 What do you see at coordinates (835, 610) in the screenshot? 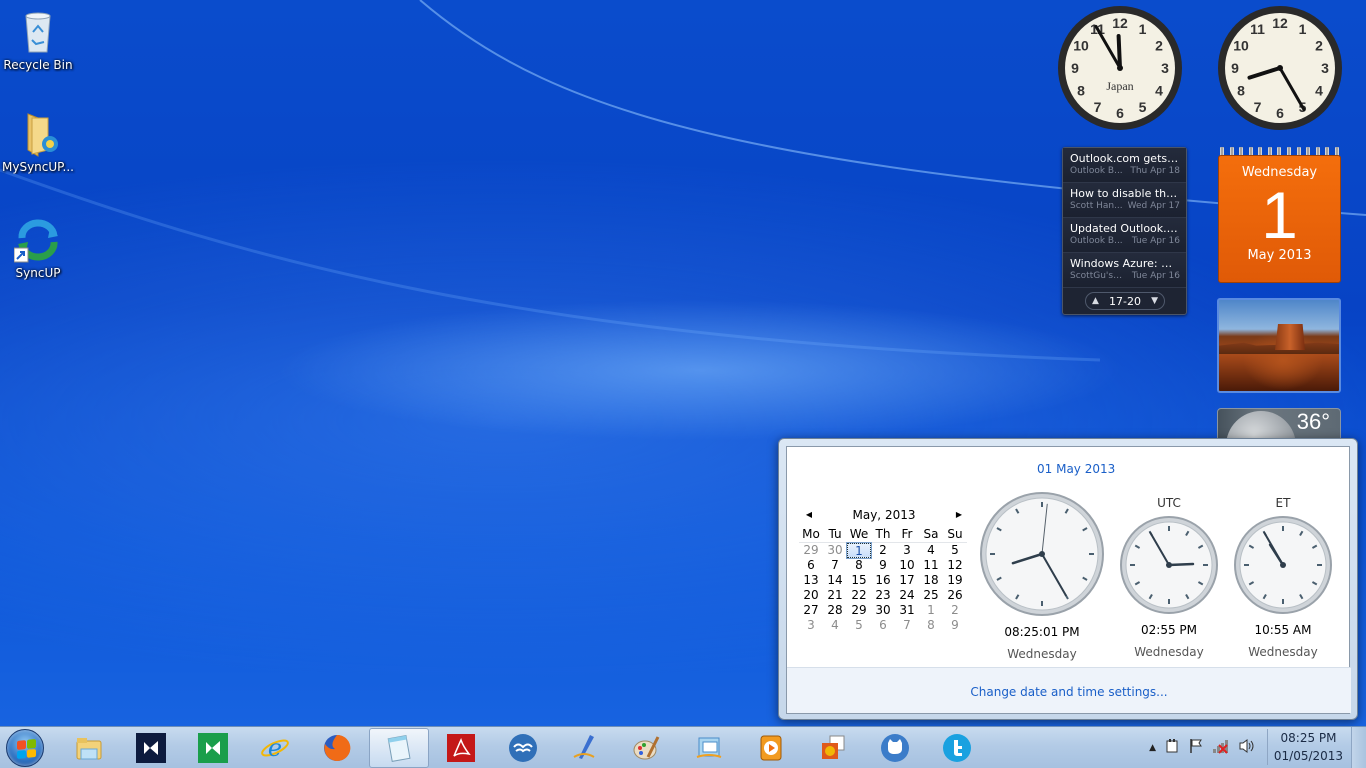
I see `calendar-day: 28` at bounding box center [835, 610].